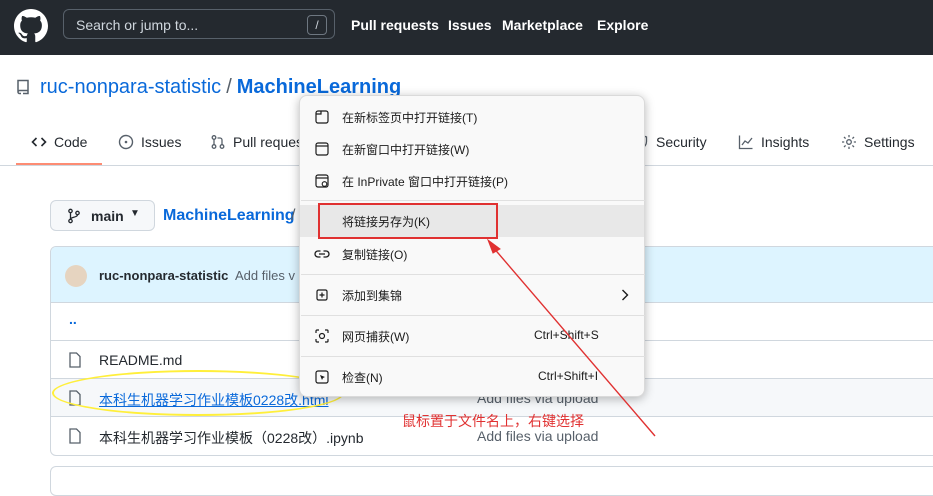  I want to click on menu-item-label: 在新标签页中打开链接(T), so click(410, 118).